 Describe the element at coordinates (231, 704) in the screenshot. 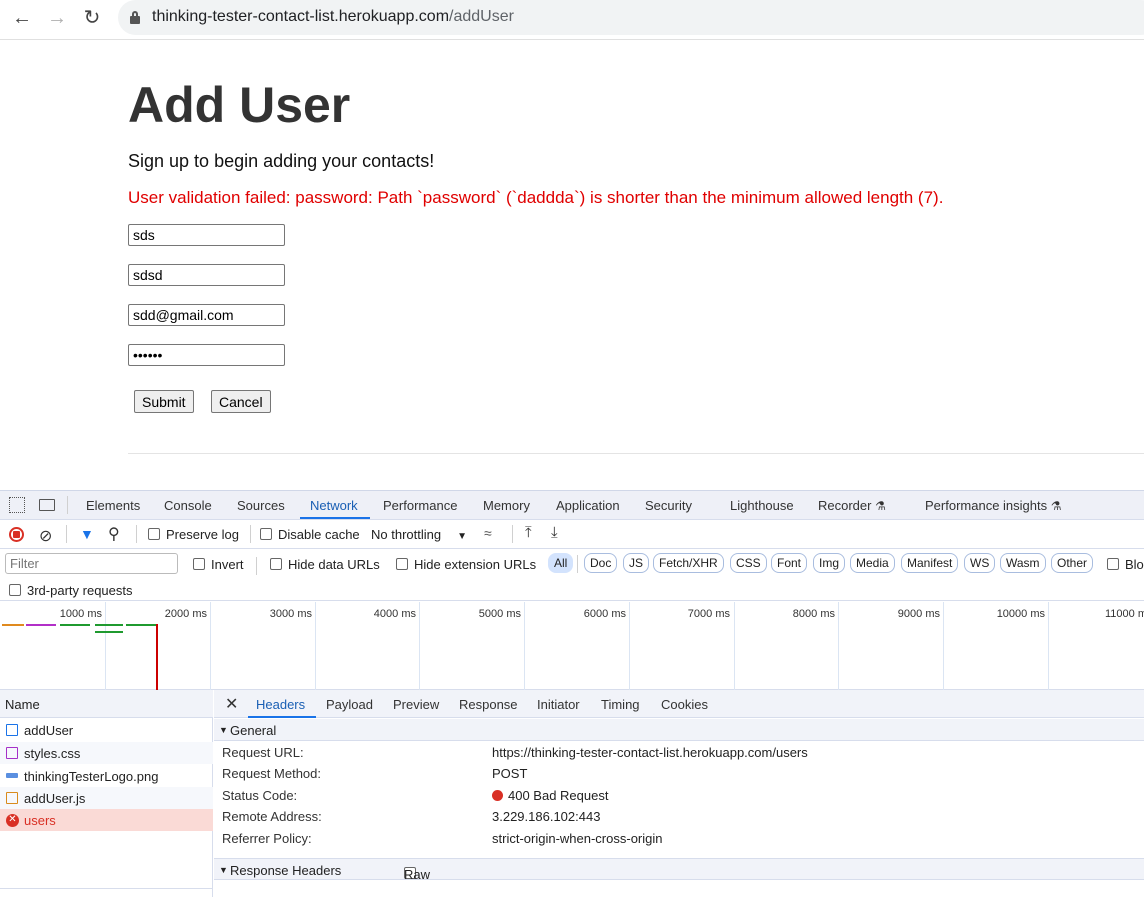

I see `close-icon: ✕` at that location.